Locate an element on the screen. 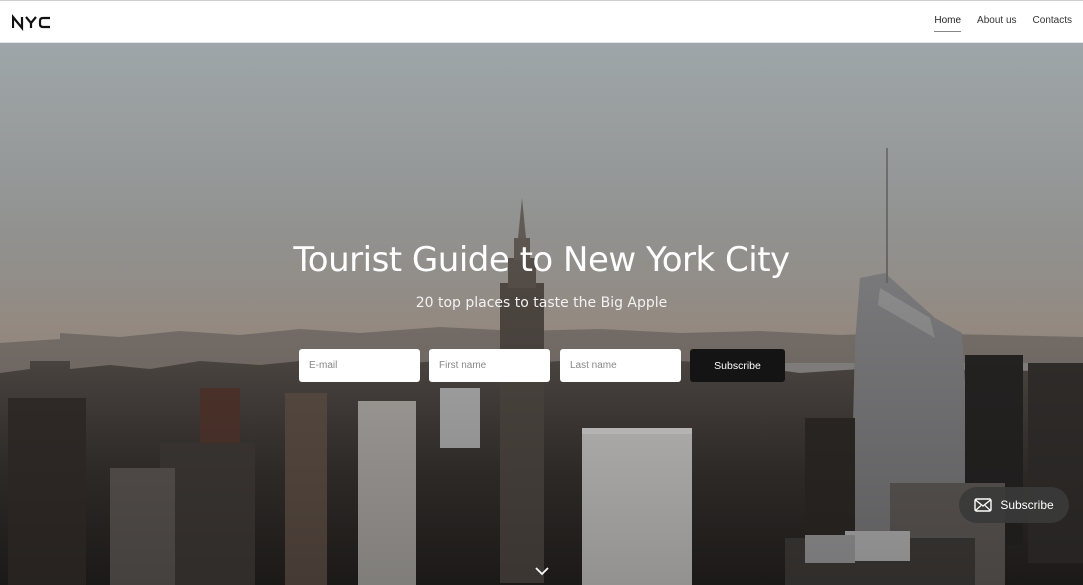 This screenshot has height=585, width=1083. nav-link-home: Home is located at coordinates (948, 23).